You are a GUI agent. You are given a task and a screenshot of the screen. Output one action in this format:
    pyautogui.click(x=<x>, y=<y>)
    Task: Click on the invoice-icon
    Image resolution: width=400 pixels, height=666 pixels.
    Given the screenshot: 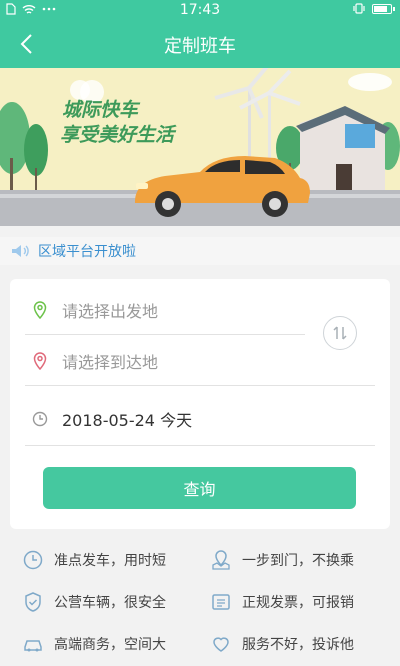 What is the action you would take?
    pyautogui.click(x=221, y=602)
    